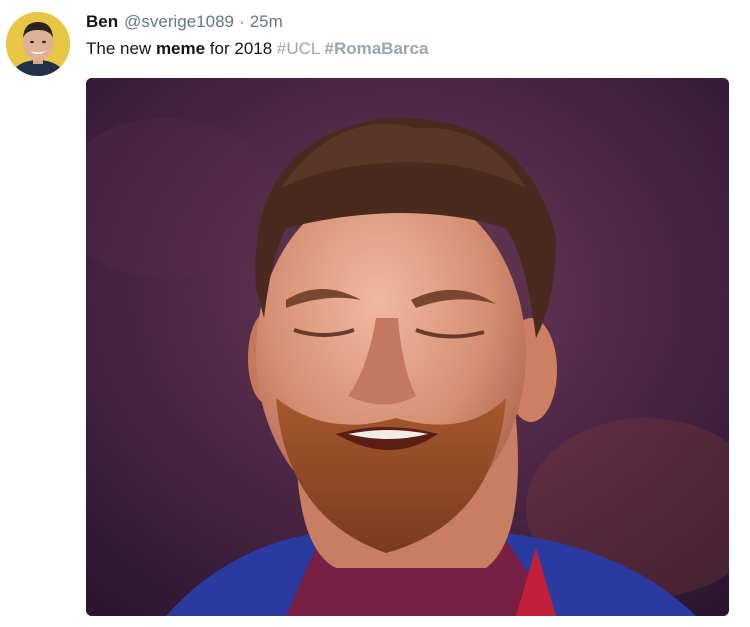 The width and height of the screenshot is (750, 627). I want to click on tweet-header: Ben @sverige1089 · 25m, so click(184, 22).